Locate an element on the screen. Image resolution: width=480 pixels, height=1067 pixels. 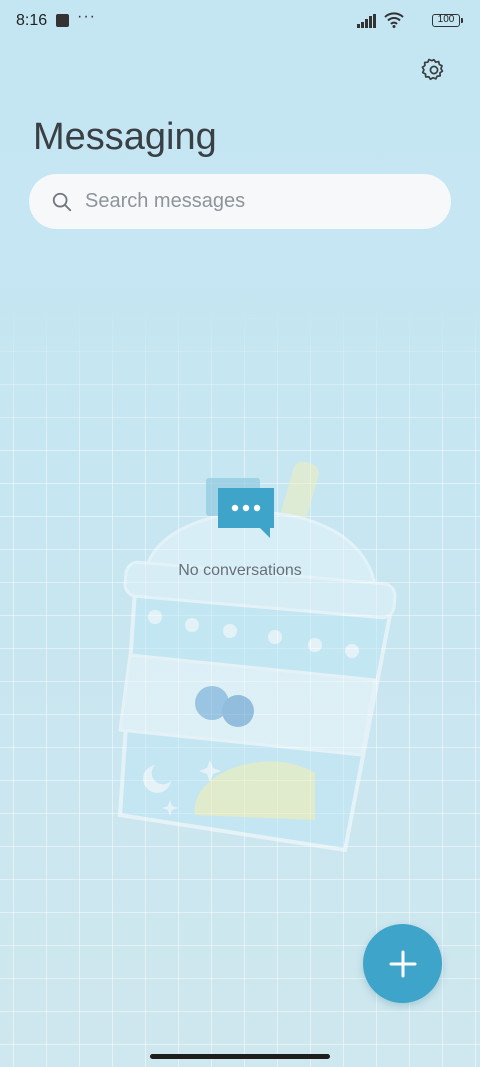
new-conversation-button is located at coordinates (402, 963).